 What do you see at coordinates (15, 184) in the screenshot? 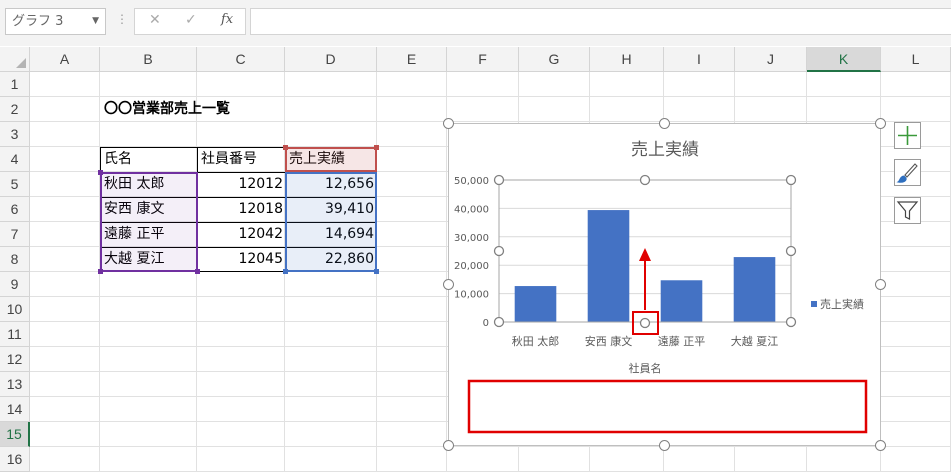
I see `row-header-5: 5` at bounding box center [15, 184].